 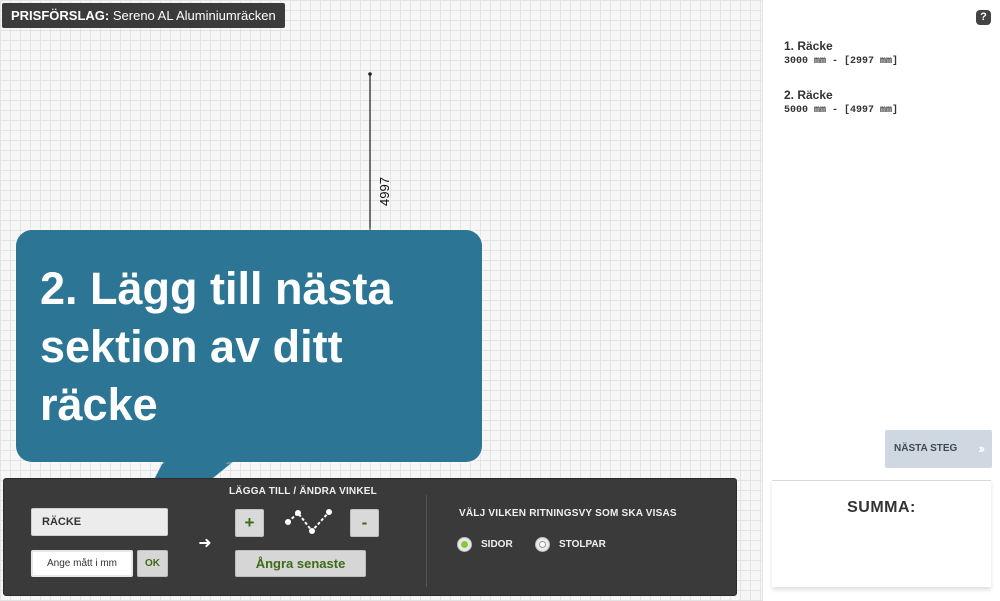 I want to click on railing-item-dims: 5000 mm - [4997 mm], so click(x=841, y=110).